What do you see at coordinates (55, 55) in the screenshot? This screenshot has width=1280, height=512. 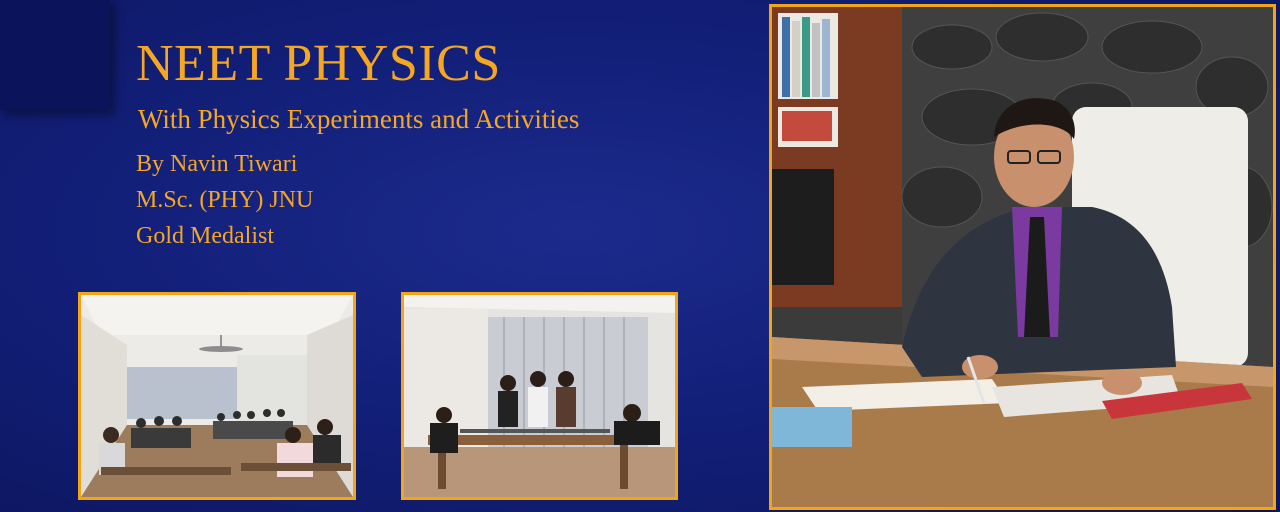 I see `corner-decoration` at bounding box center [55, 55].